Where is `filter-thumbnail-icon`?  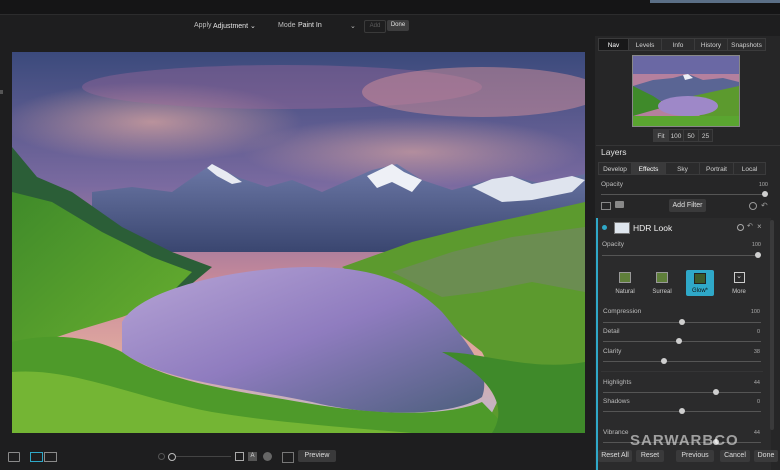 filter-thumbnail-icon is located at coordinates (622, 228).